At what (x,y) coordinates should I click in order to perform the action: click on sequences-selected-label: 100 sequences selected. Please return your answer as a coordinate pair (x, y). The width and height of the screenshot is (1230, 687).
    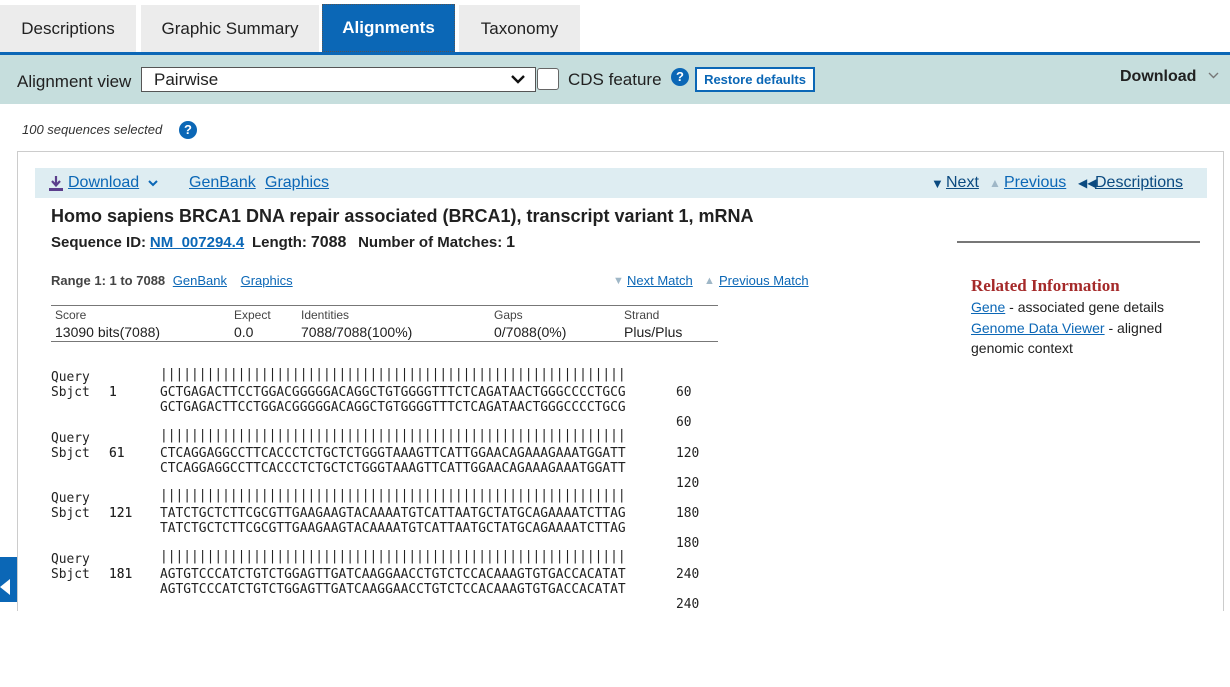
    Looking at the image, I should click on (92, 129).